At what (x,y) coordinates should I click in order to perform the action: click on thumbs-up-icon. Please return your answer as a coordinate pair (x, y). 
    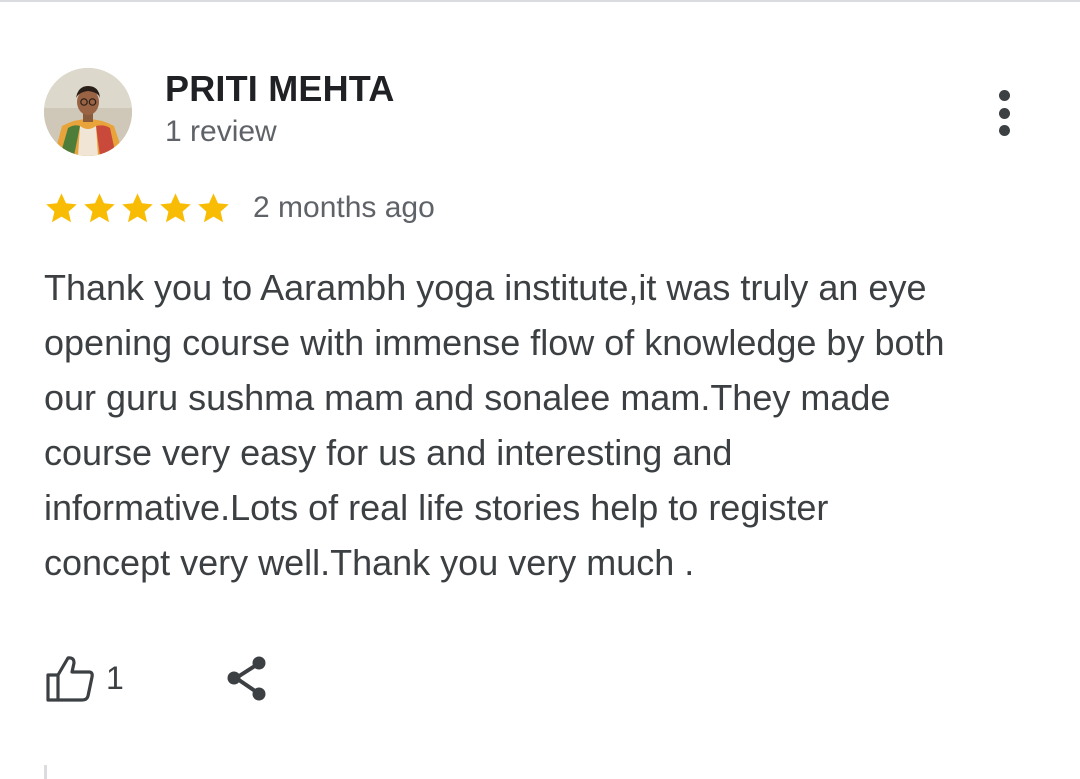
    Looking at the image, I should click on (70, 679).